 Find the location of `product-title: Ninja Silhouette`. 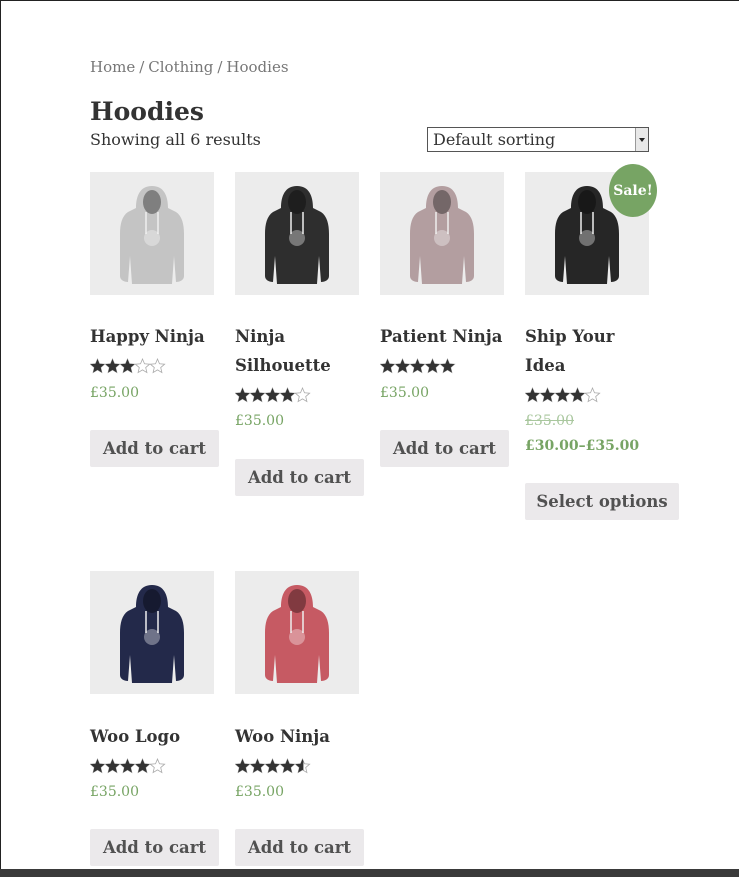

product-title: Ninja Silhouette is located at coordinates (290, 351).